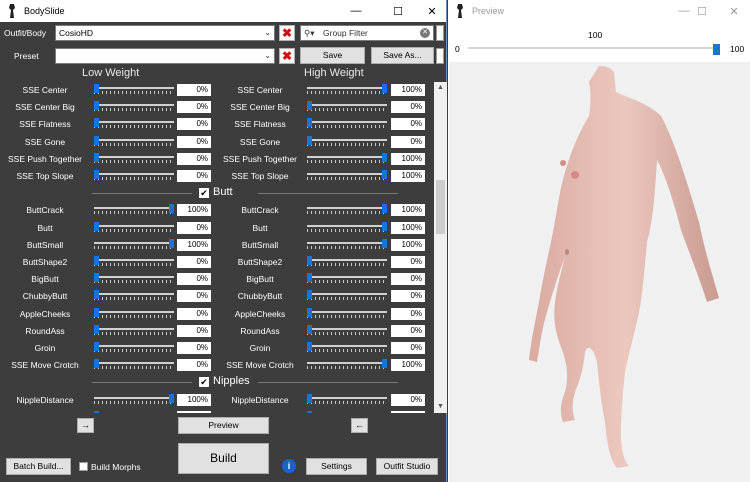 The height and width of the screenshot is (482, 750). What do you see at coordinates (85, 425) in the screenshot?
I see `copy-to-low-button: →` at bounding box center [85, 425].